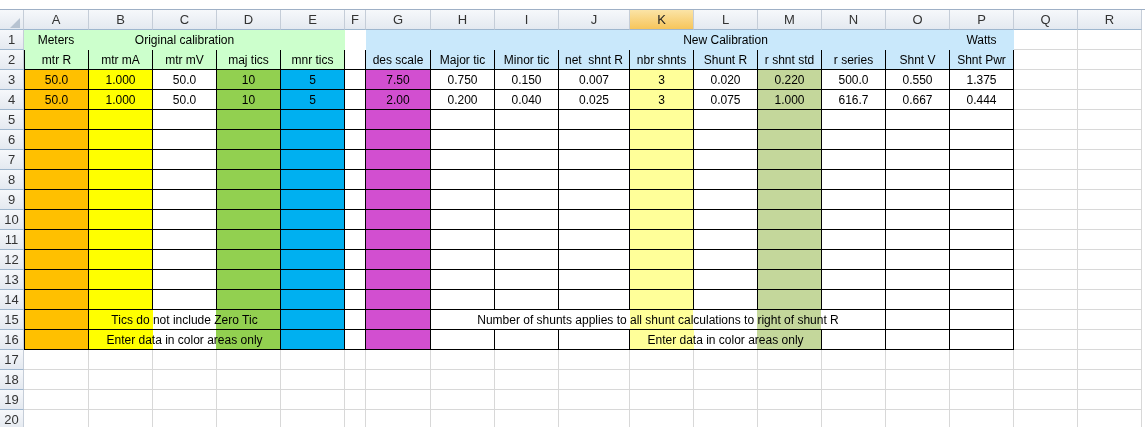  Describe the element at coordinates (463, 100) in the screenshot. I see `table-cell: 0.200` at that location.